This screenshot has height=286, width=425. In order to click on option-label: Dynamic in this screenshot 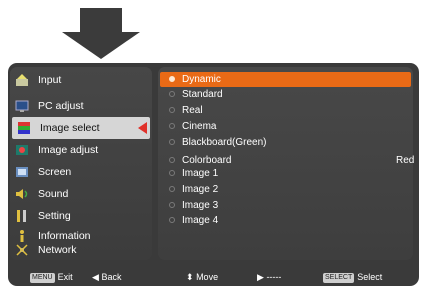, I will do `click(201, 79)`.